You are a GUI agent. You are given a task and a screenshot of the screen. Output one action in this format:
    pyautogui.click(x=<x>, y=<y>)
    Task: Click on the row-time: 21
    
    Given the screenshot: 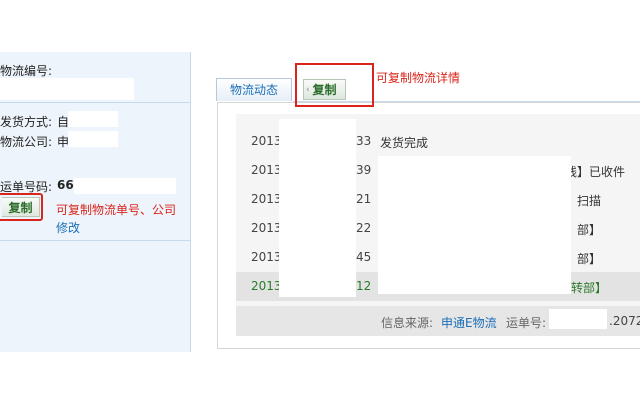 What is the action you would take?
    pyautogui.click(x=364, y=199)
    